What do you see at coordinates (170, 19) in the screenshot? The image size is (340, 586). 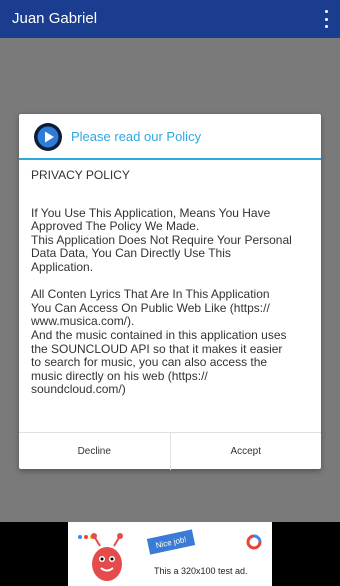 I see `app-bar: Juan Gabriel` at bounding box center [170, 19].